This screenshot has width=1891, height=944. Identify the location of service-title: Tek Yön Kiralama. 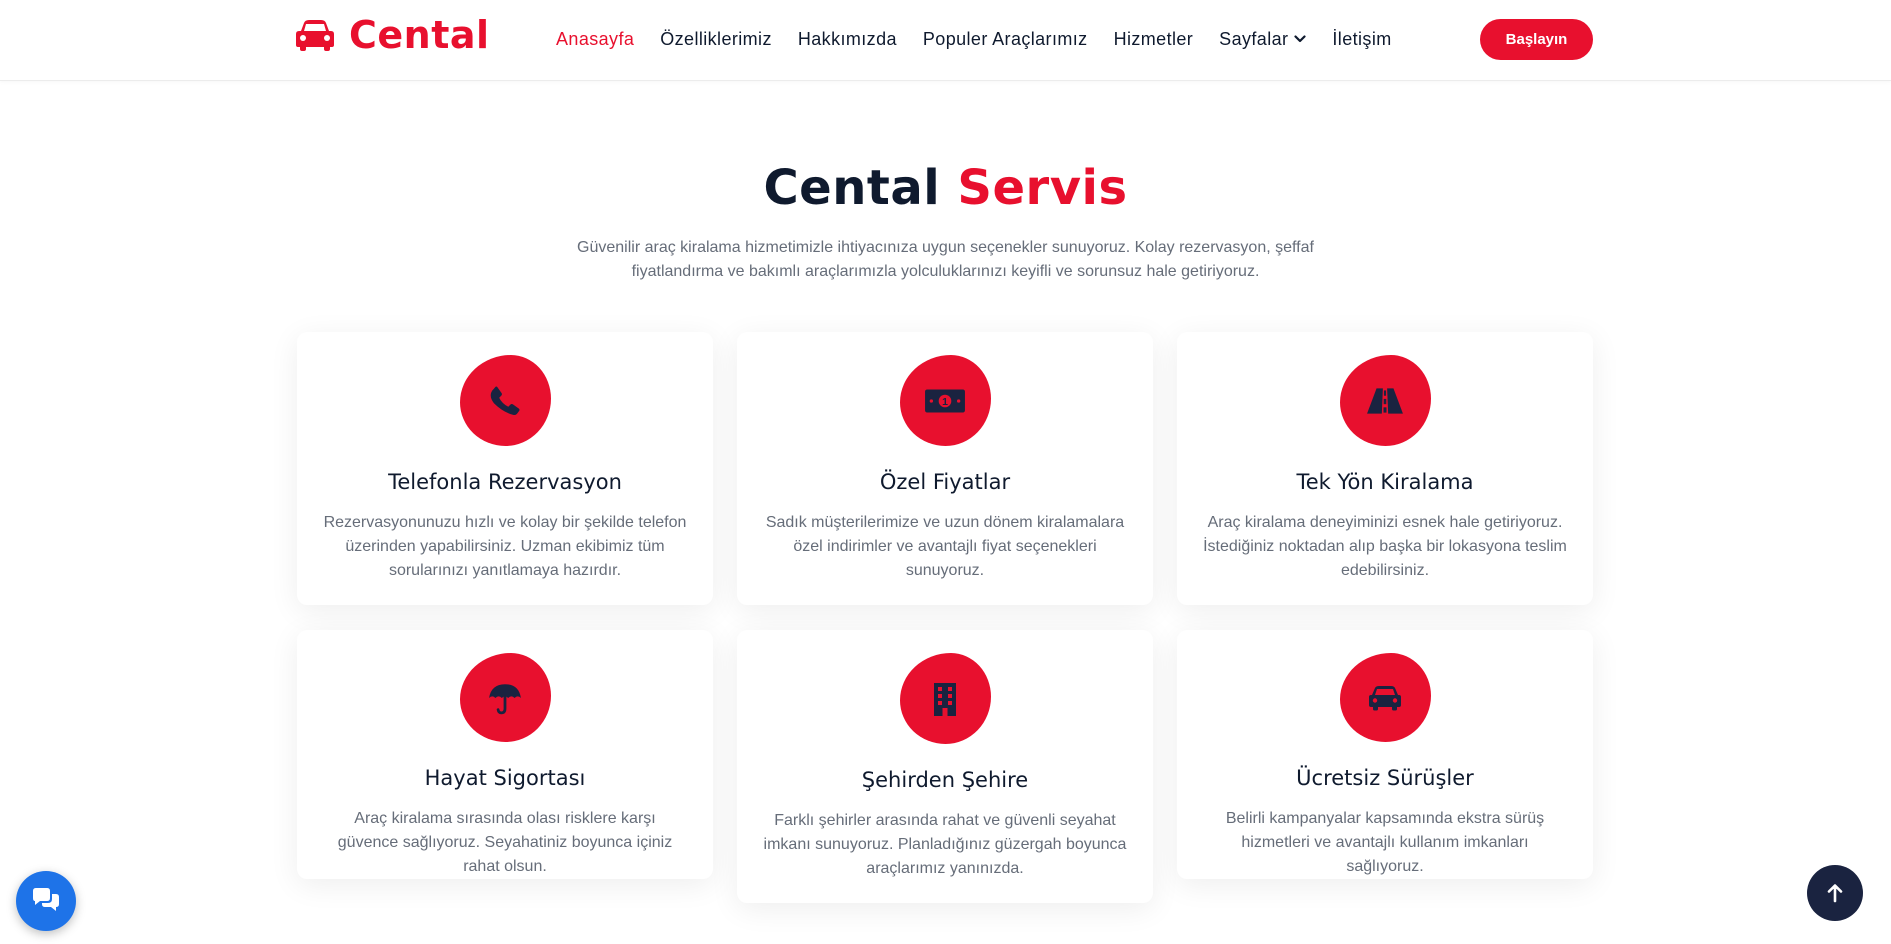
(1385, 482).